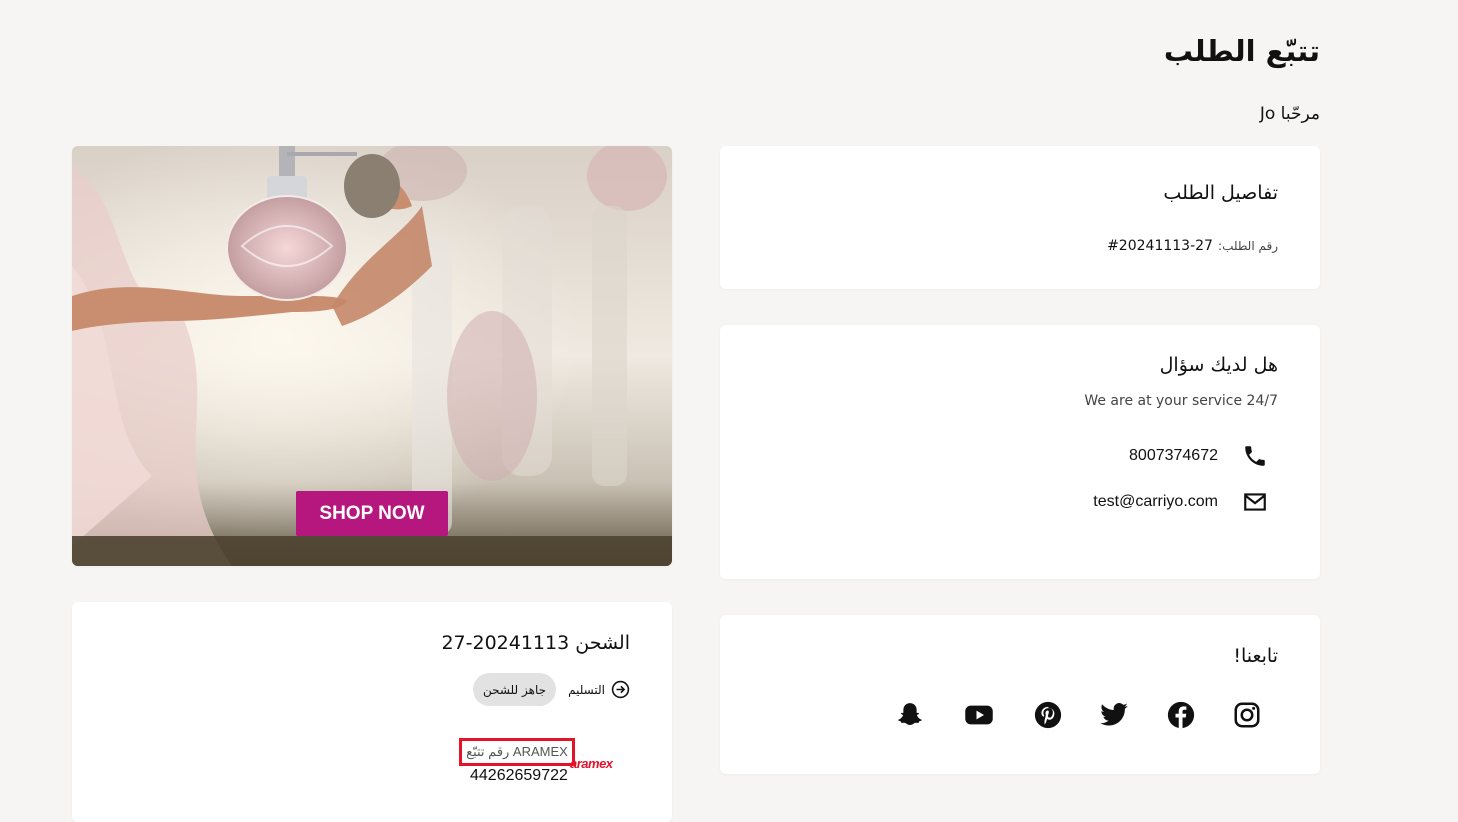 The width and height of the screenshot is (1458, 822). I want to click on phone-number: 8007374672, so click(1173, 456).